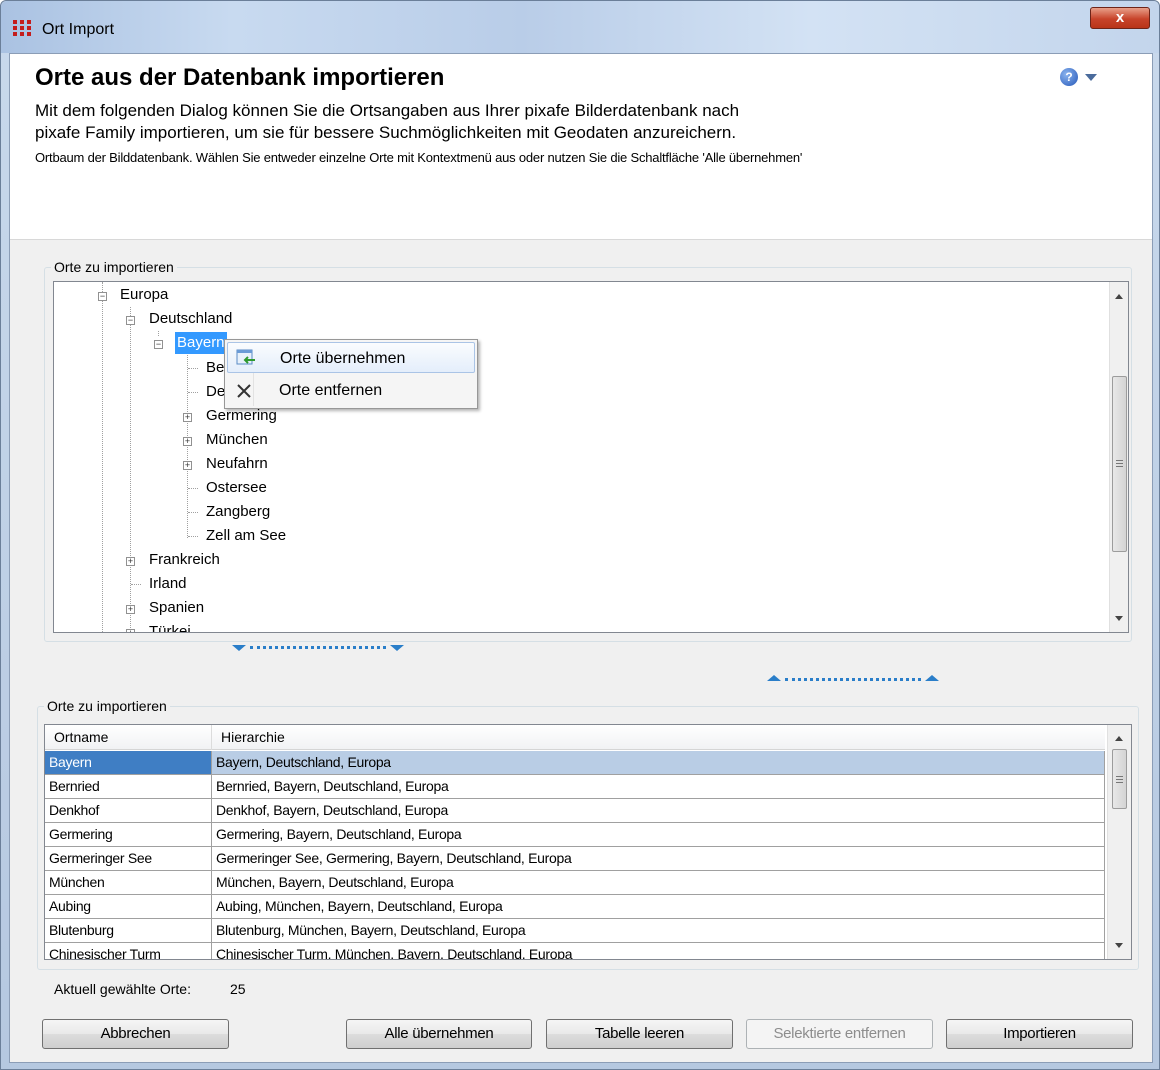  Describe the element at coordinates (184, 560) in the screenshot. I see `tree-node-frankreich: Frankreich` at that location.